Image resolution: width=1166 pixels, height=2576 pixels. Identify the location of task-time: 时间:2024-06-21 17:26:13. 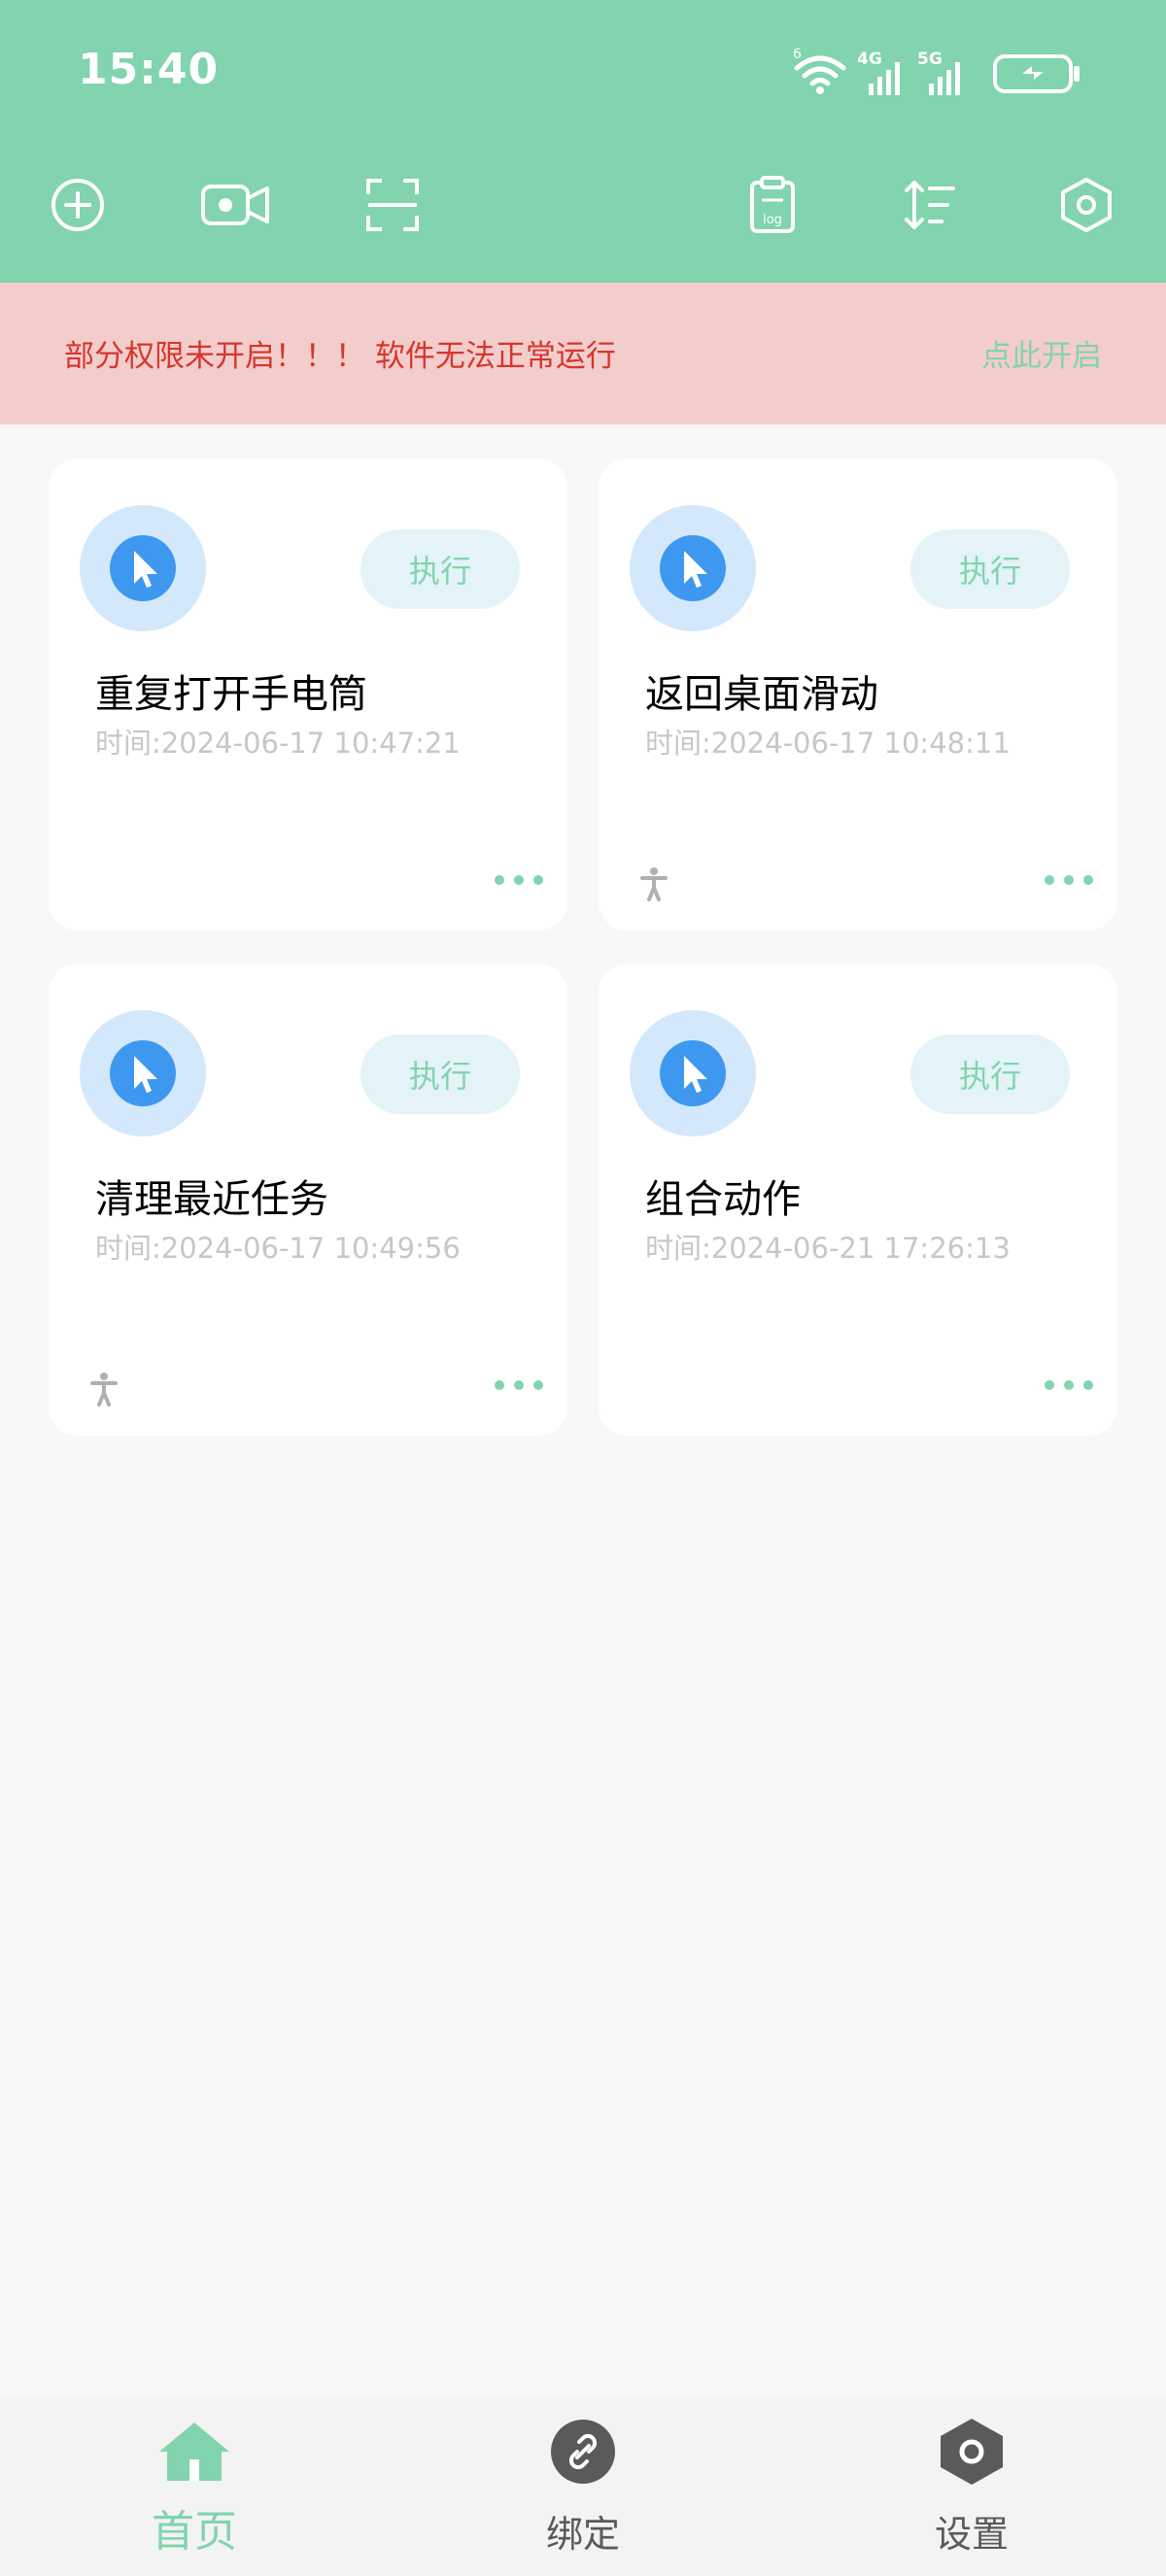
(828, 1248).